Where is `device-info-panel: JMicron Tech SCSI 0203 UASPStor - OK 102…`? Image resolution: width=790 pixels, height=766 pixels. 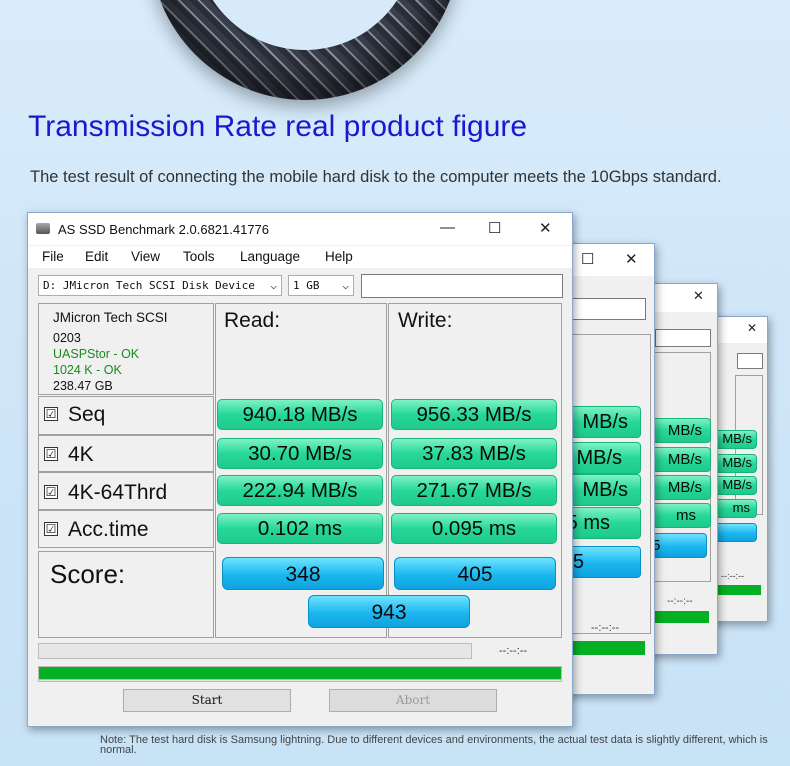
device-info-panel: JMicron Tech SCSI 0203 UASPStor - OK 102… is located at coordinates (126, 349).